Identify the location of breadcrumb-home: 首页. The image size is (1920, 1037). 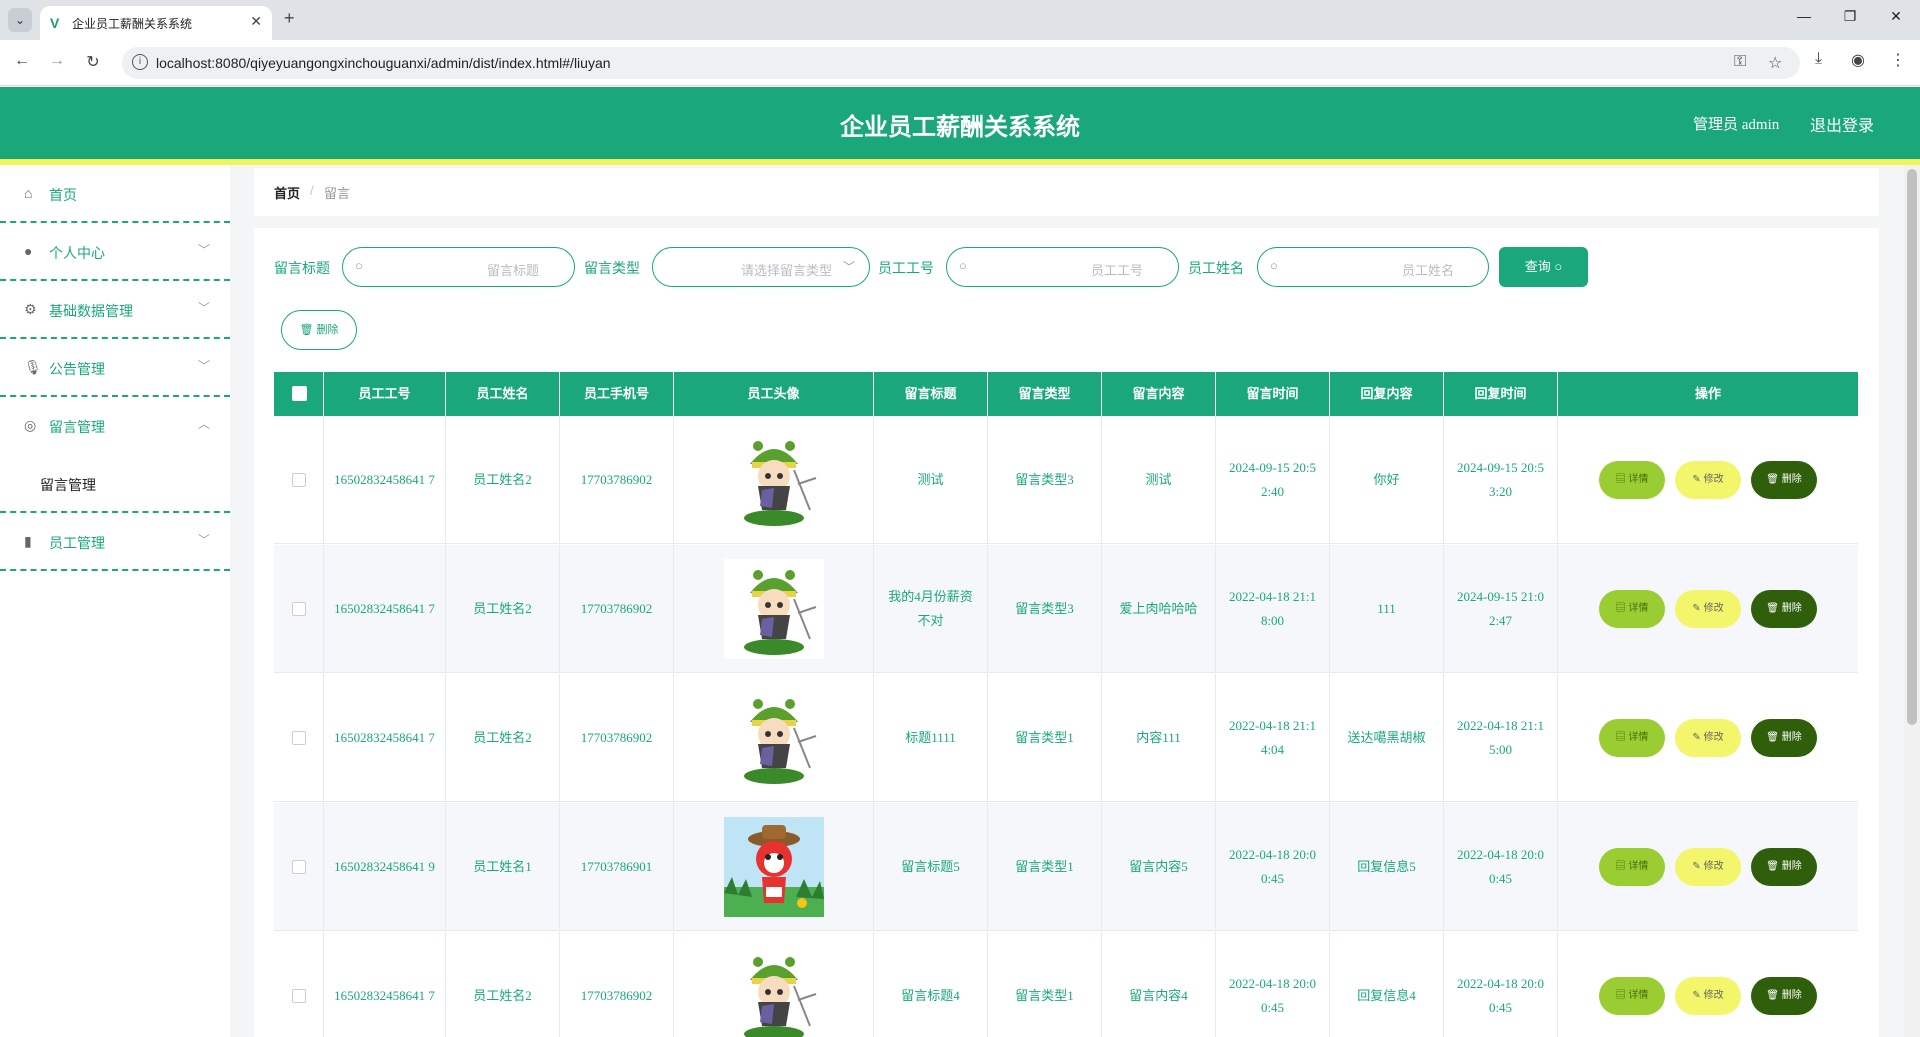
(287, 192).